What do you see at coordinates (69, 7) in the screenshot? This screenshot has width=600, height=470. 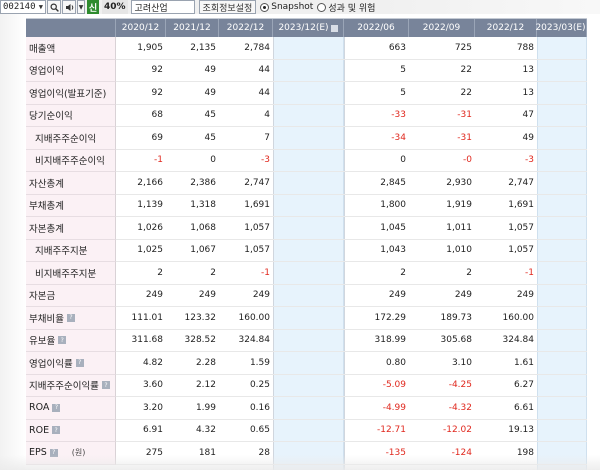 I see `speaker-icon` at bounding box center [69, 7].